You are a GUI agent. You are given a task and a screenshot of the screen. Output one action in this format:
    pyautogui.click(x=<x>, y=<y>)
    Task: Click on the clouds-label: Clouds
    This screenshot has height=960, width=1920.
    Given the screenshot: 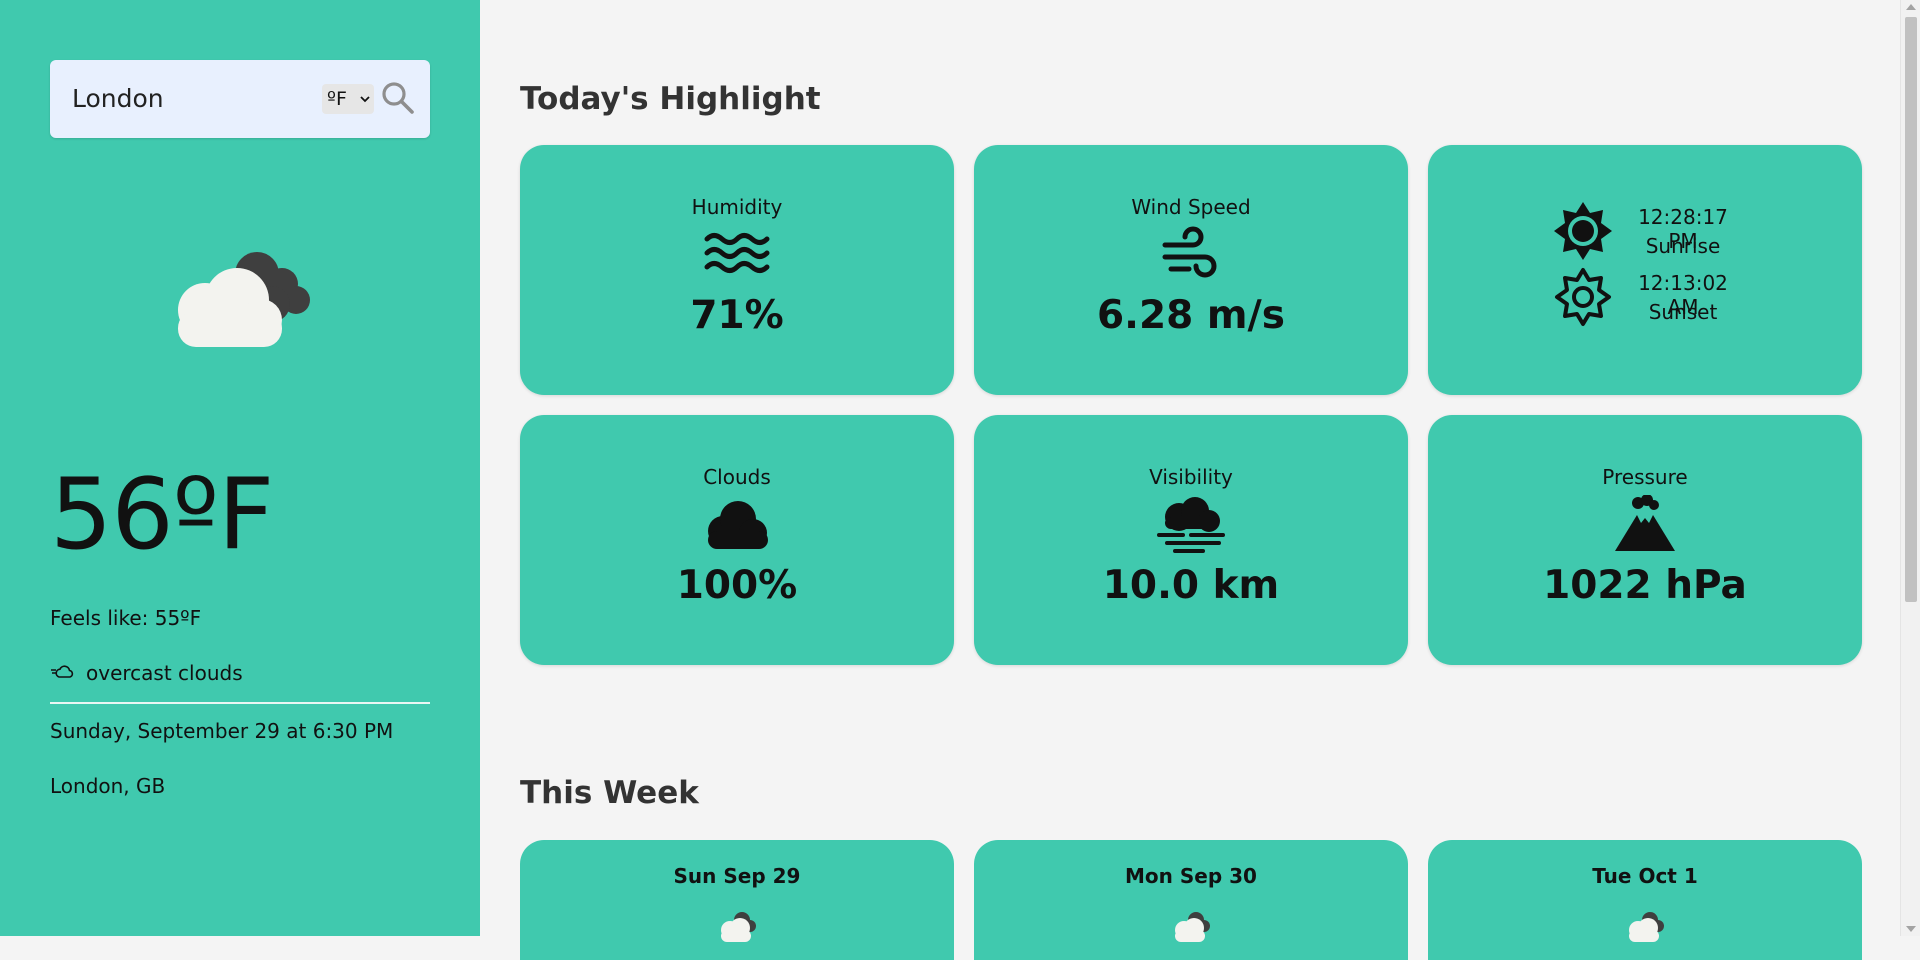 What is the action you would take?
    pyautogui.click(x=737, y=477)
    